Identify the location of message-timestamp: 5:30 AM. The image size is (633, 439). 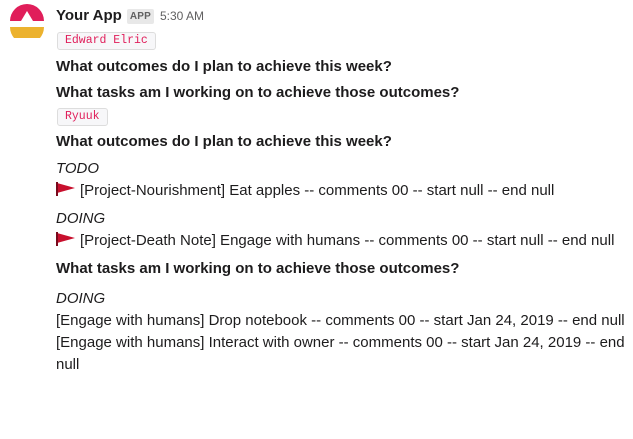
(182, 16).